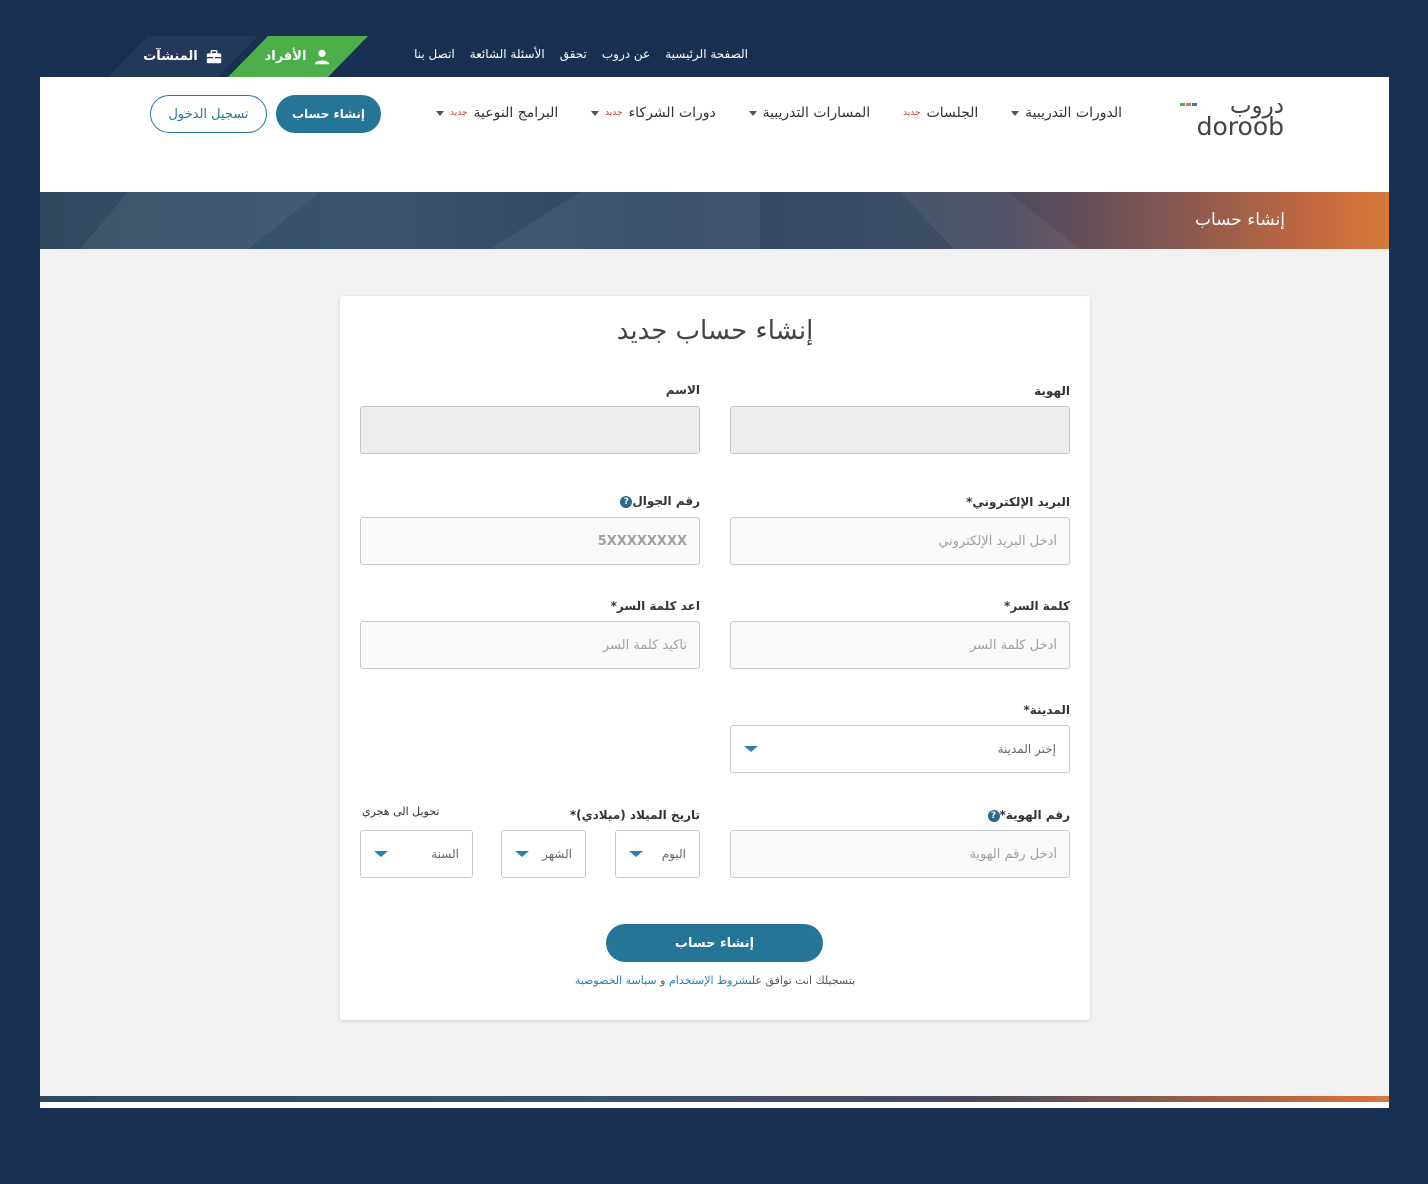  I want to click on nav-sessions: الجلسات جديد, so click(940, 113).